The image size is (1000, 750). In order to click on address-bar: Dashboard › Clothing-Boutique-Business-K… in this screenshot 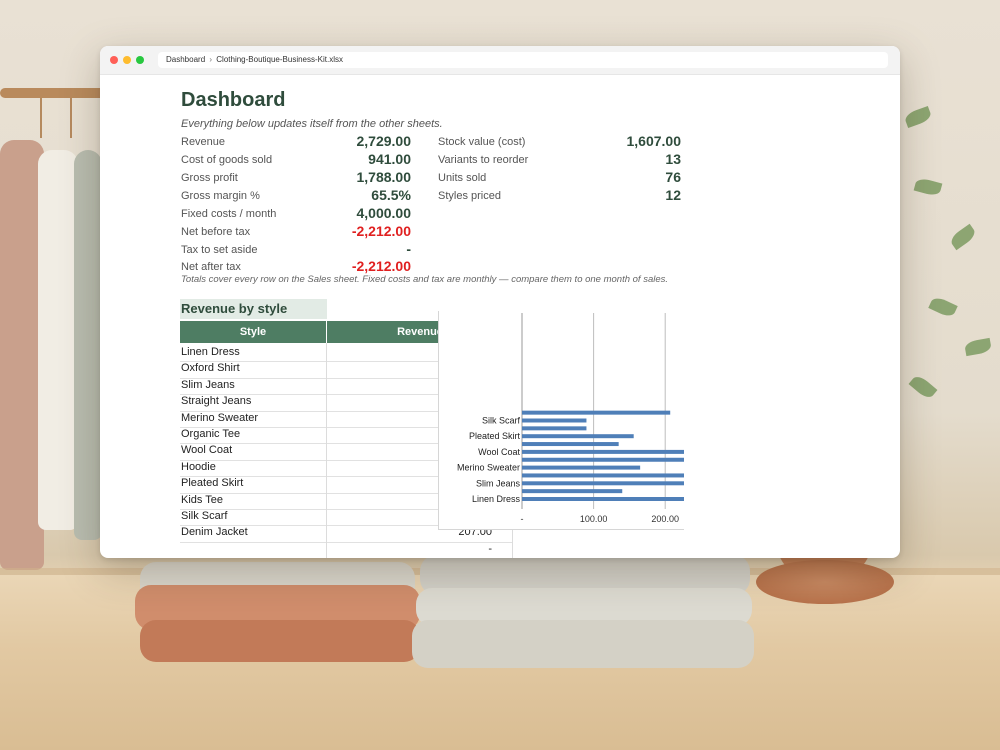, I will do `click(523, 60)`.